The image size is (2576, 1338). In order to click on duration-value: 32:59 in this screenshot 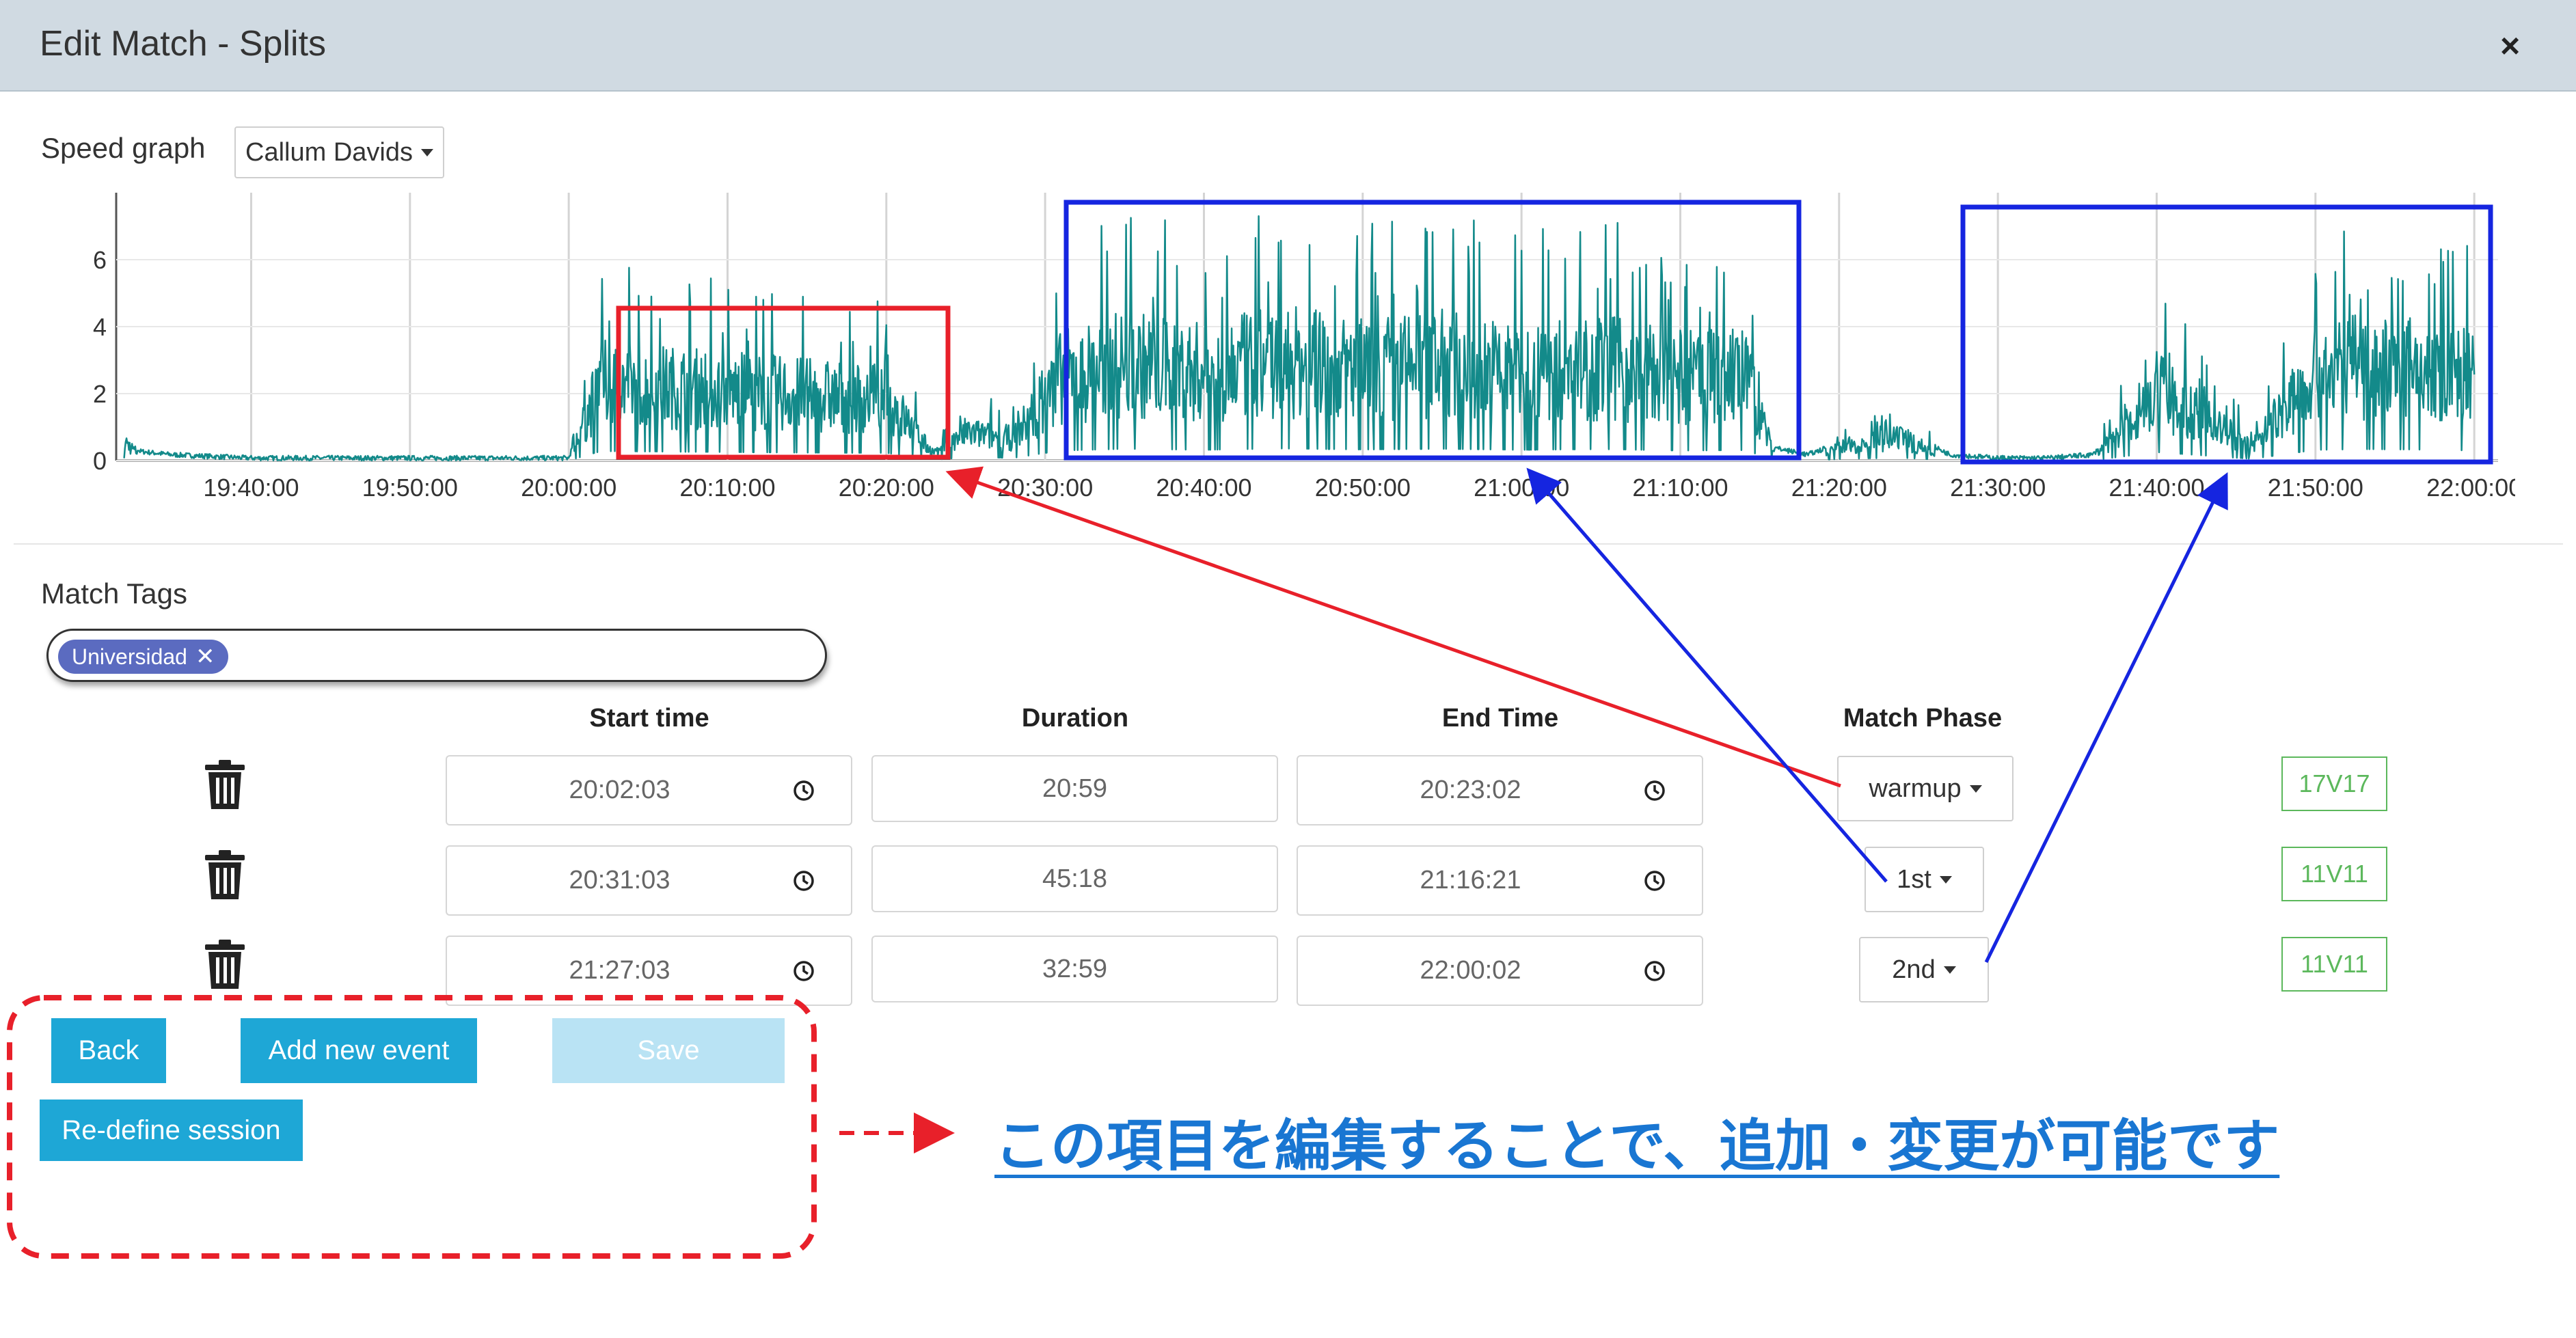, I will do `click(1075, 969)`.